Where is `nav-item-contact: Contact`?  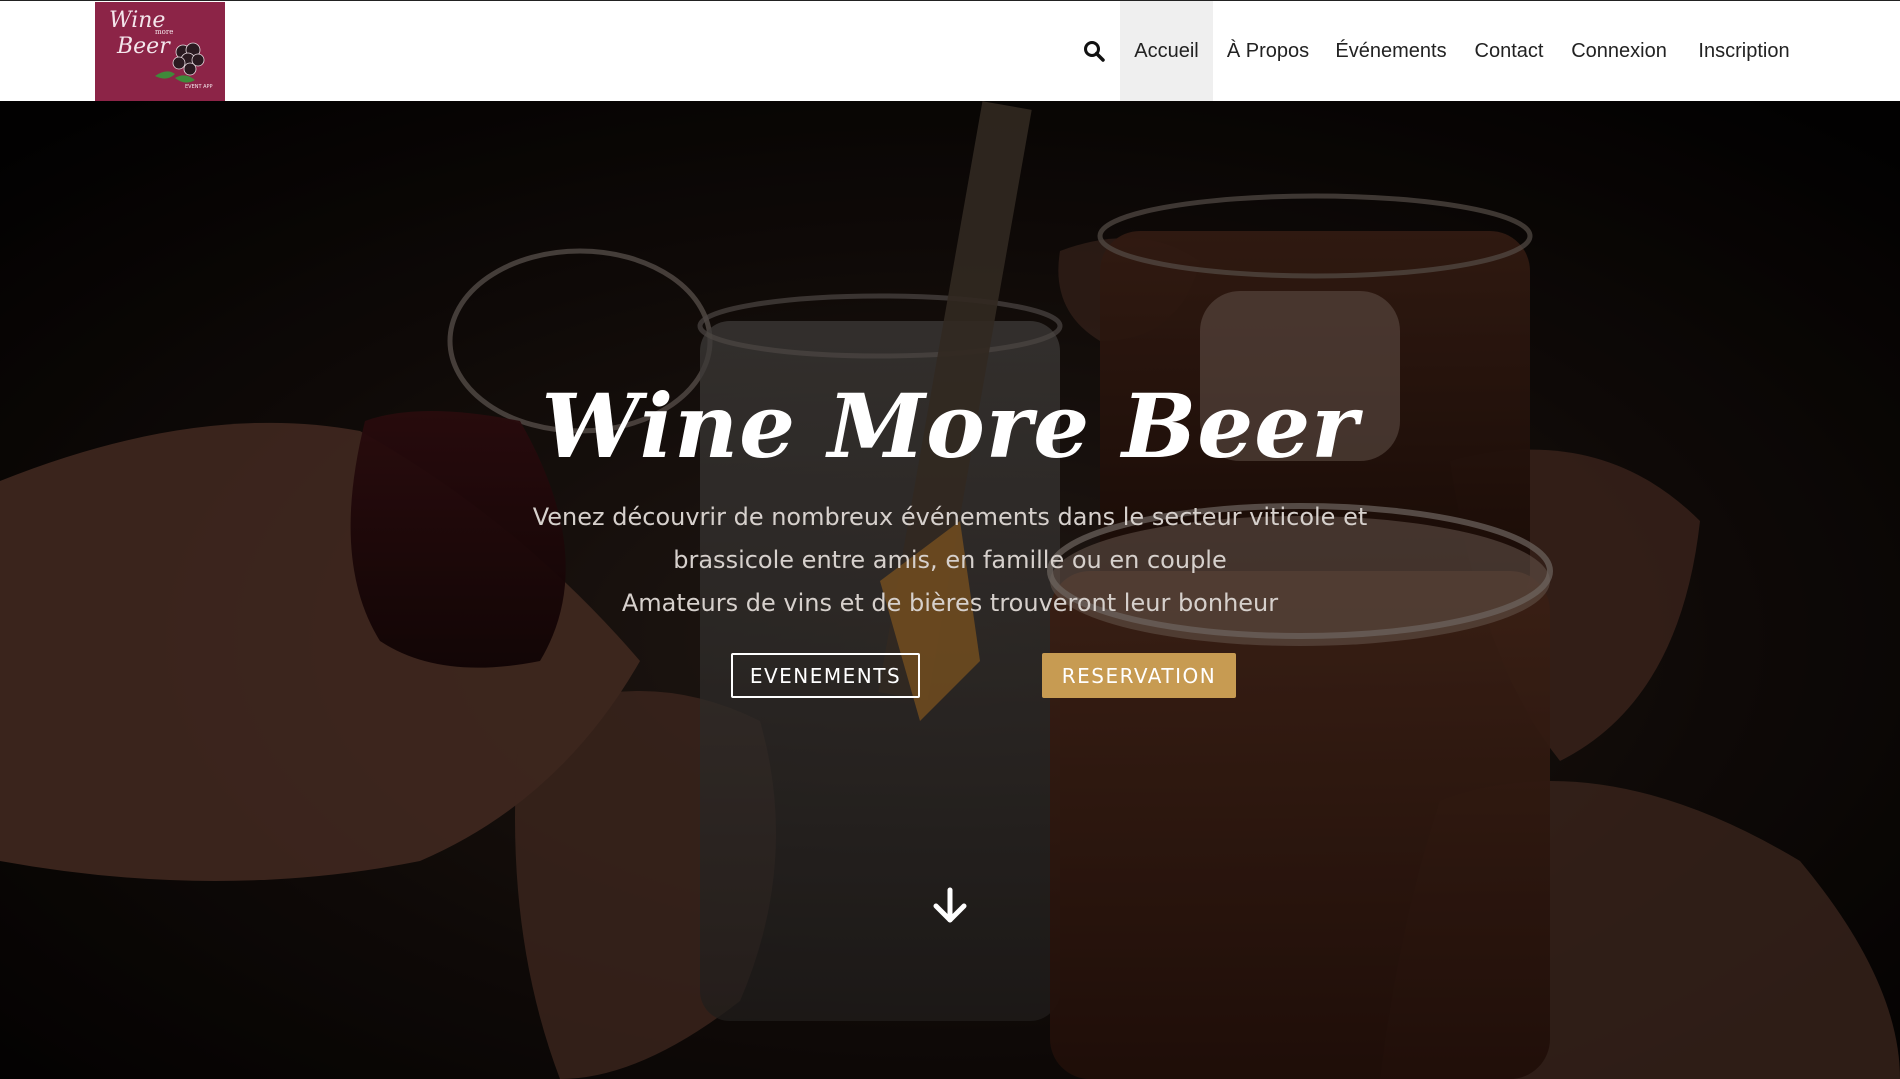 nav-item-contact: Contact is located at coordinates (1509, 51).